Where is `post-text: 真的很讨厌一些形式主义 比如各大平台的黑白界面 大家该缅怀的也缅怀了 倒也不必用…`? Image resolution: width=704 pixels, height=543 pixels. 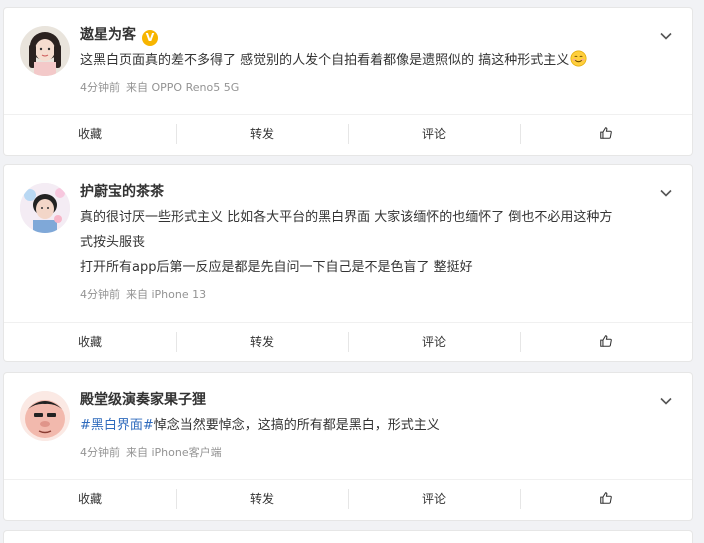 post-text: 真的很讨厌一些形式主义 比如各大平台的黑白界面 大家该缅怀的也缅怀了 倒也不必用… is located at coordinates (375, 242).